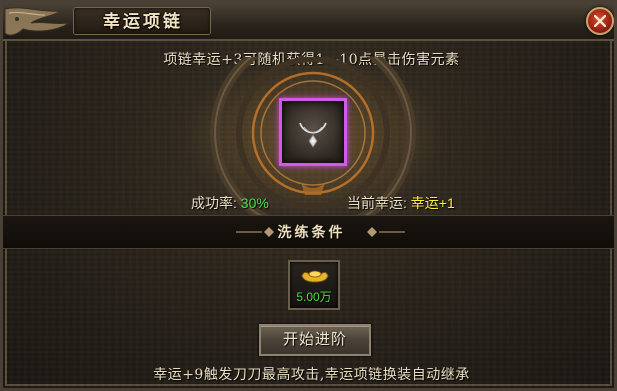  I want to click on title-plate: 幸运项链, so click(142, 21).